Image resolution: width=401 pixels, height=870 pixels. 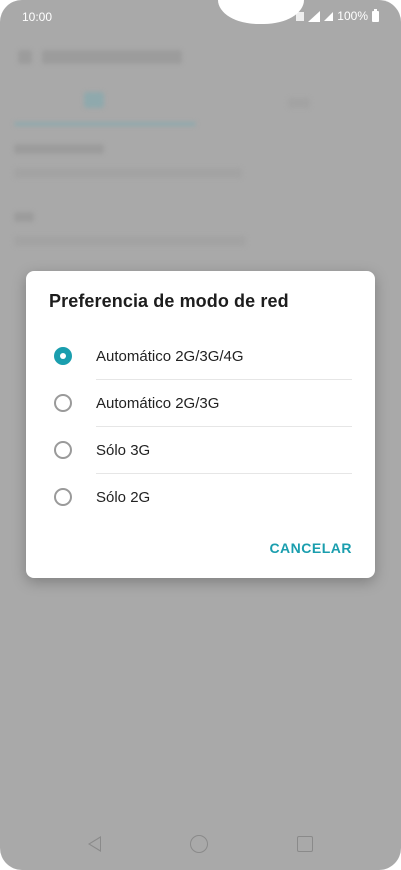 What do you see at coordinates (200, 450) in the screenshot?
I see `option-3g-only: Sólo 3G` at bounding box center [200, 450].